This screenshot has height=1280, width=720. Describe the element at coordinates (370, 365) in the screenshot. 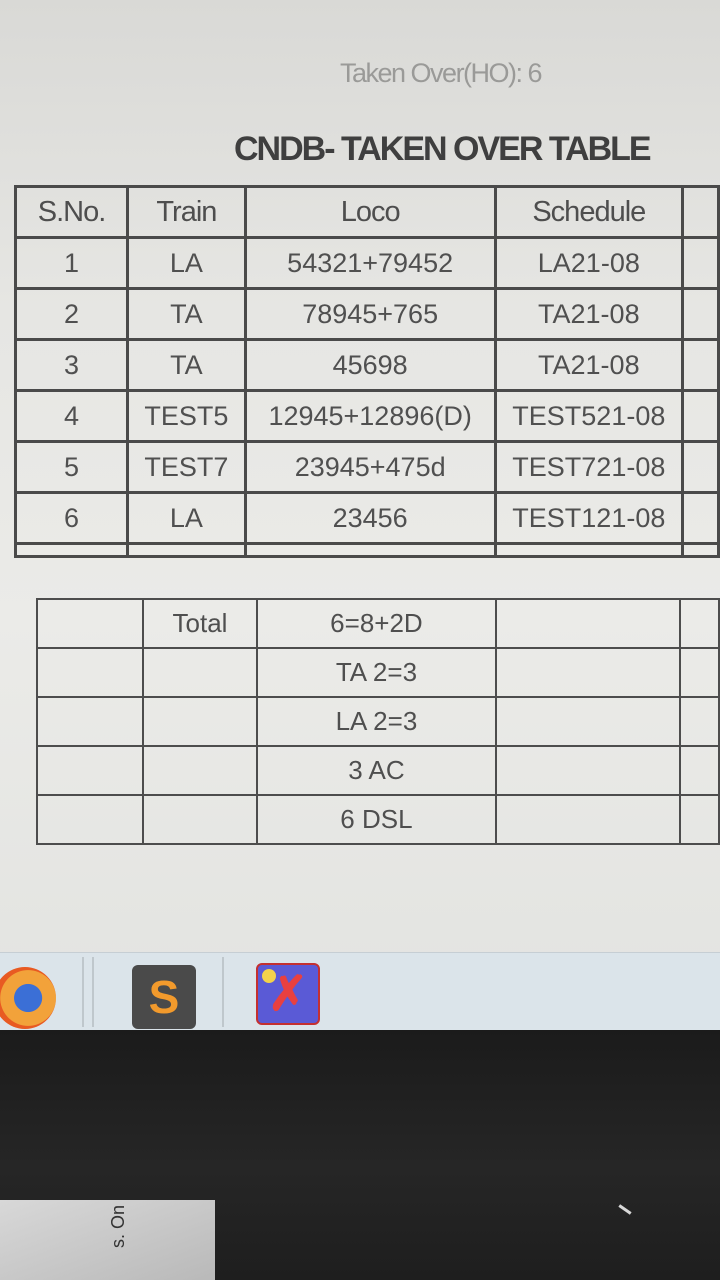

I see `cell-loco: 45698` at that location.